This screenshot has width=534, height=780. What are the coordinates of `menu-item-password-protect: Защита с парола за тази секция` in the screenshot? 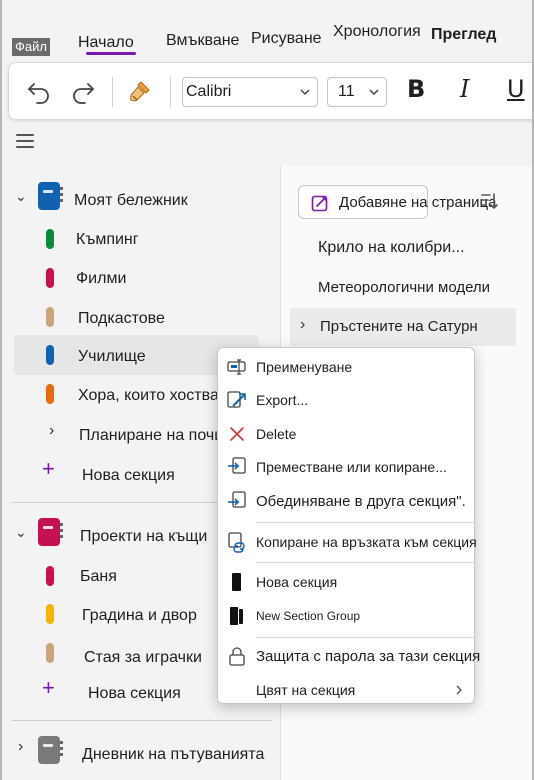 It's located at (349, 656).